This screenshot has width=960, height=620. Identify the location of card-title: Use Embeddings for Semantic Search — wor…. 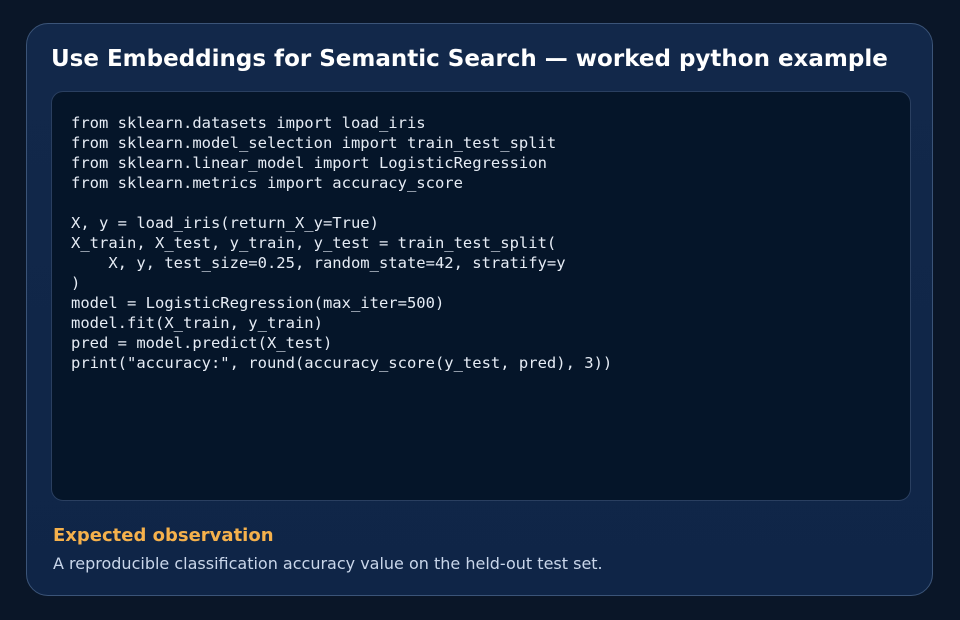
(469, 59).